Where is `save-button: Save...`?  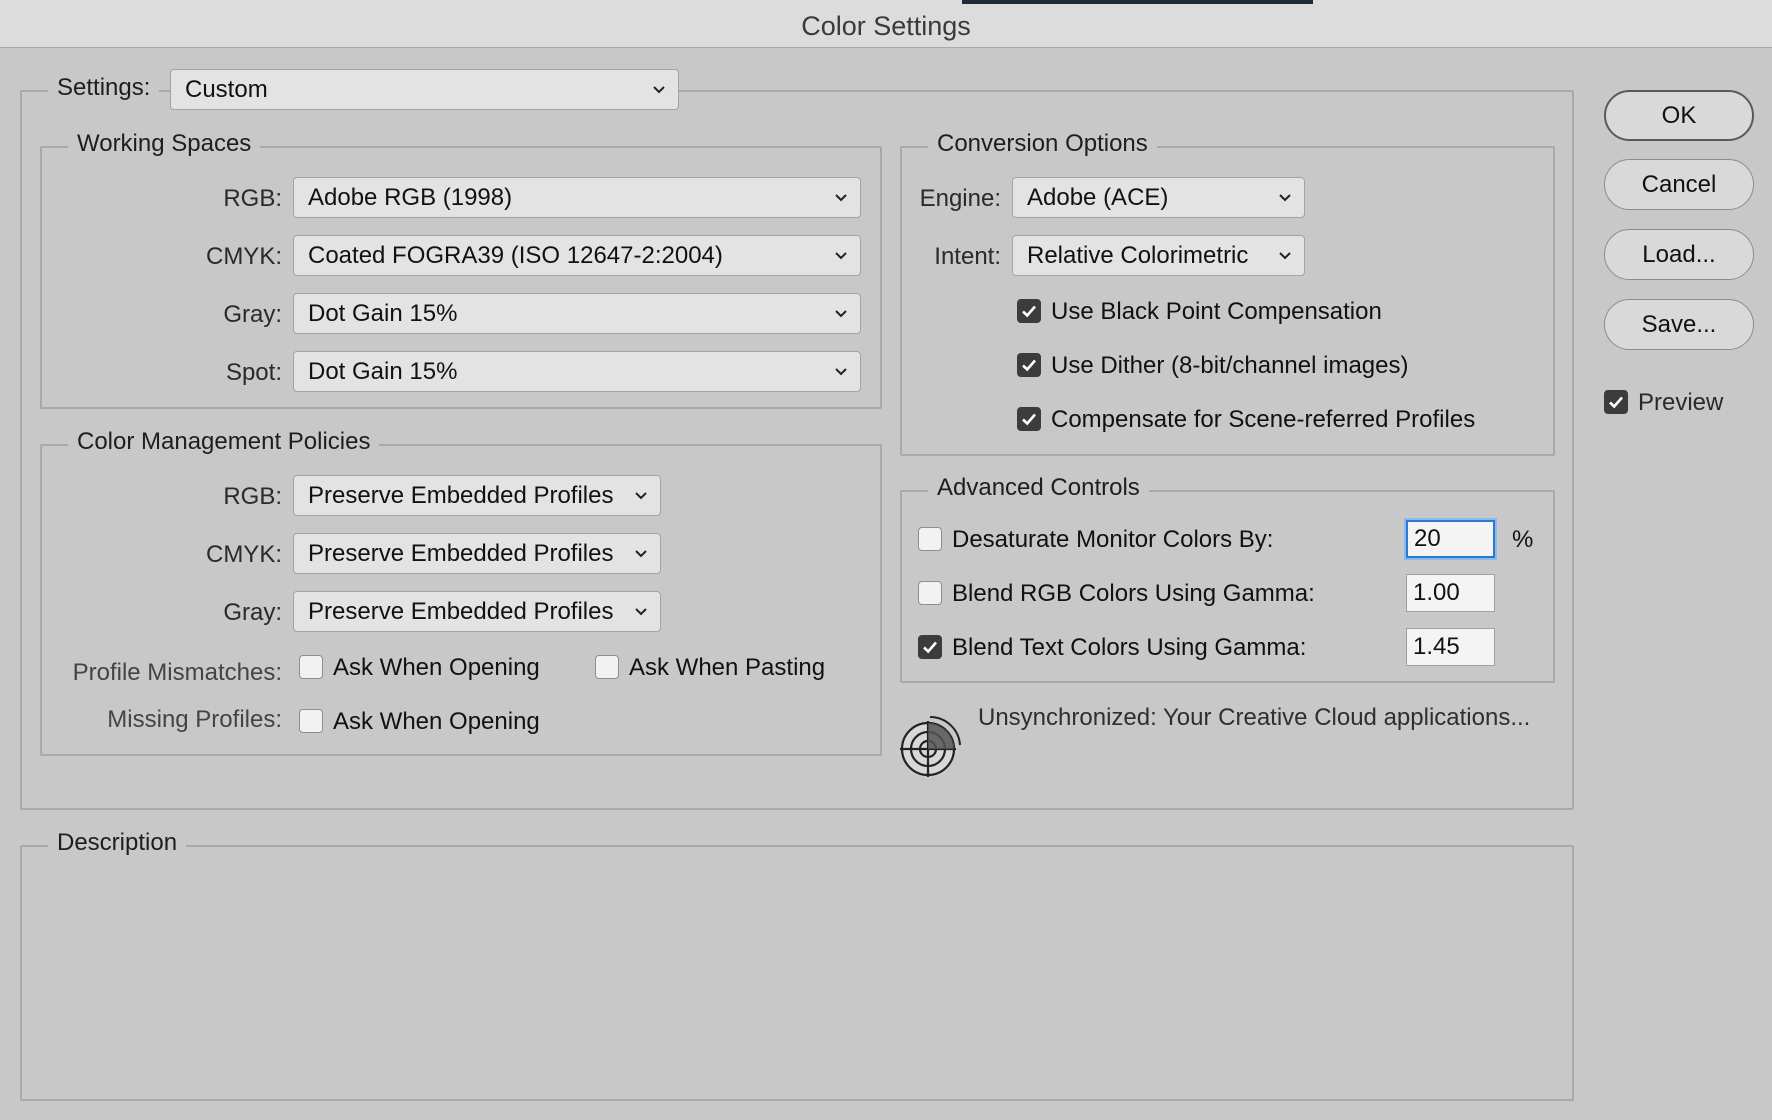
save-button: Save... is located at coordinates (1679, 324).